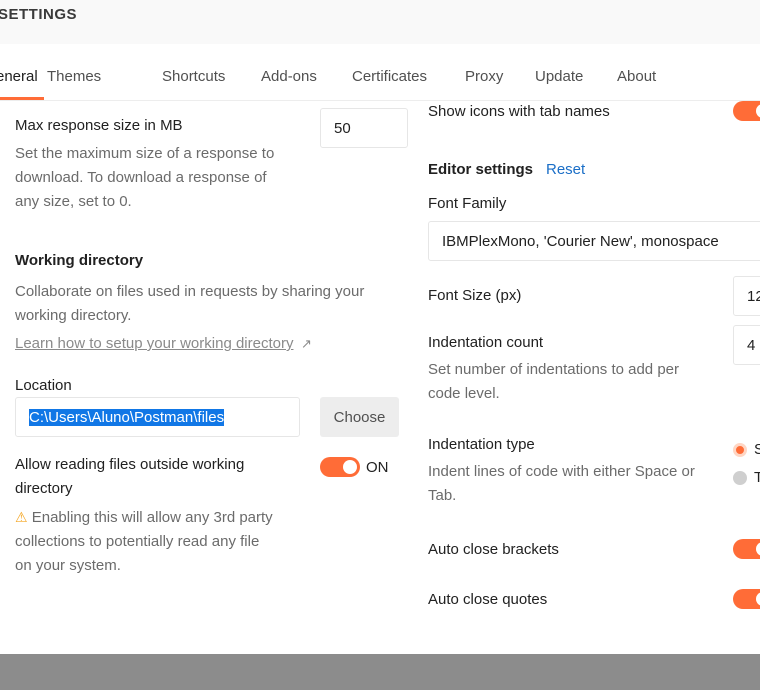 The image size is (760, 690). I want to click on settings-header: SETTINGS, so click(380, 22).